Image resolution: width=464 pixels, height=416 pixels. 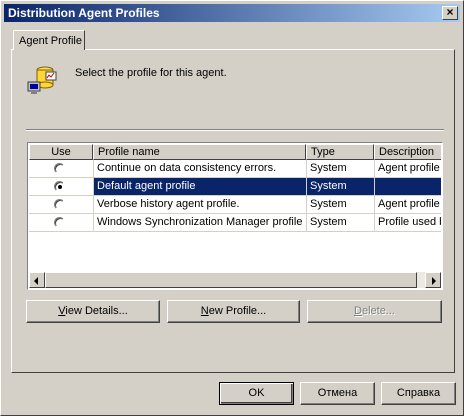 I want to click on cancel-button: Отмена, so click(x=337, y=393).